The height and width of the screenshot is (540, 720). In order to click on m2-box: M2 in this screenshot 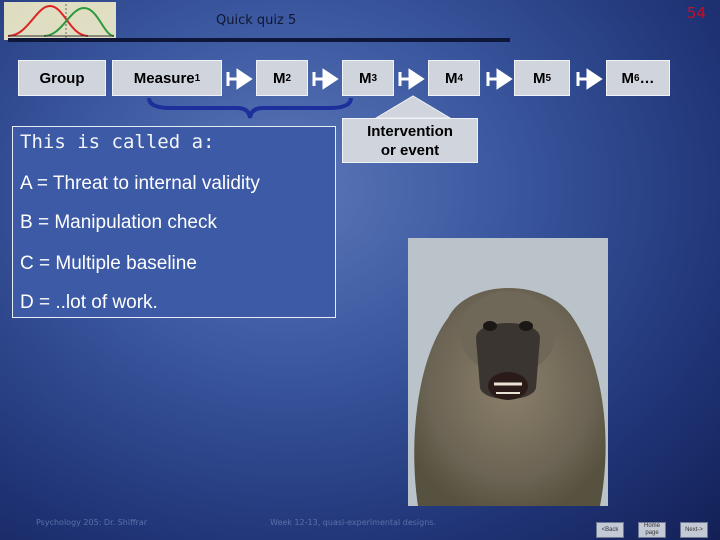, I will do `click(282, 78)`.